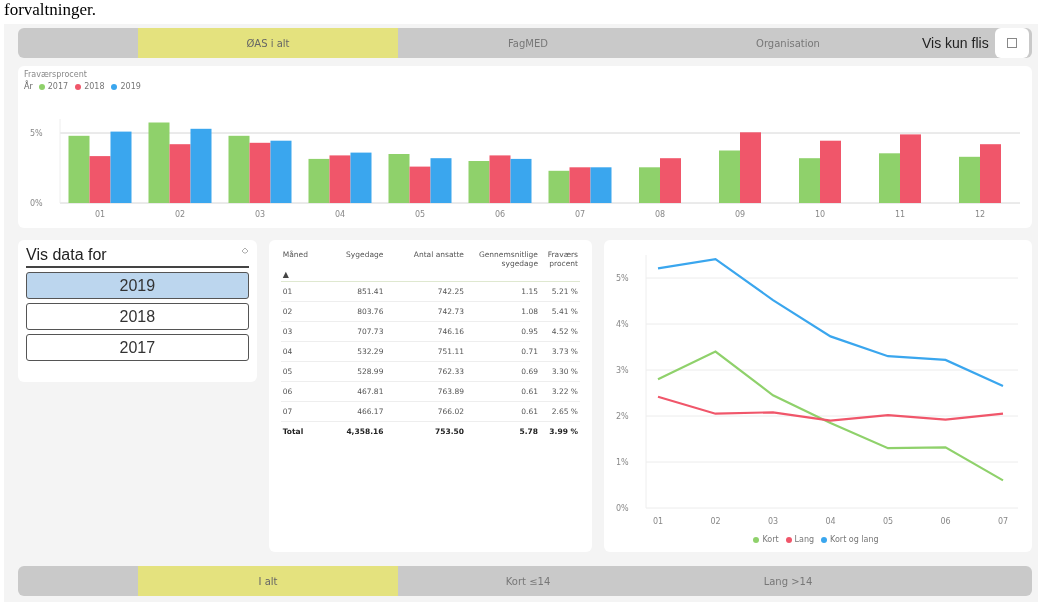 This screenshot has width=1042, height=612. What do you see at coordinates (770, 539) in the screenshot?
I see `legend-label: Kort` at bounding box center [770, 539].